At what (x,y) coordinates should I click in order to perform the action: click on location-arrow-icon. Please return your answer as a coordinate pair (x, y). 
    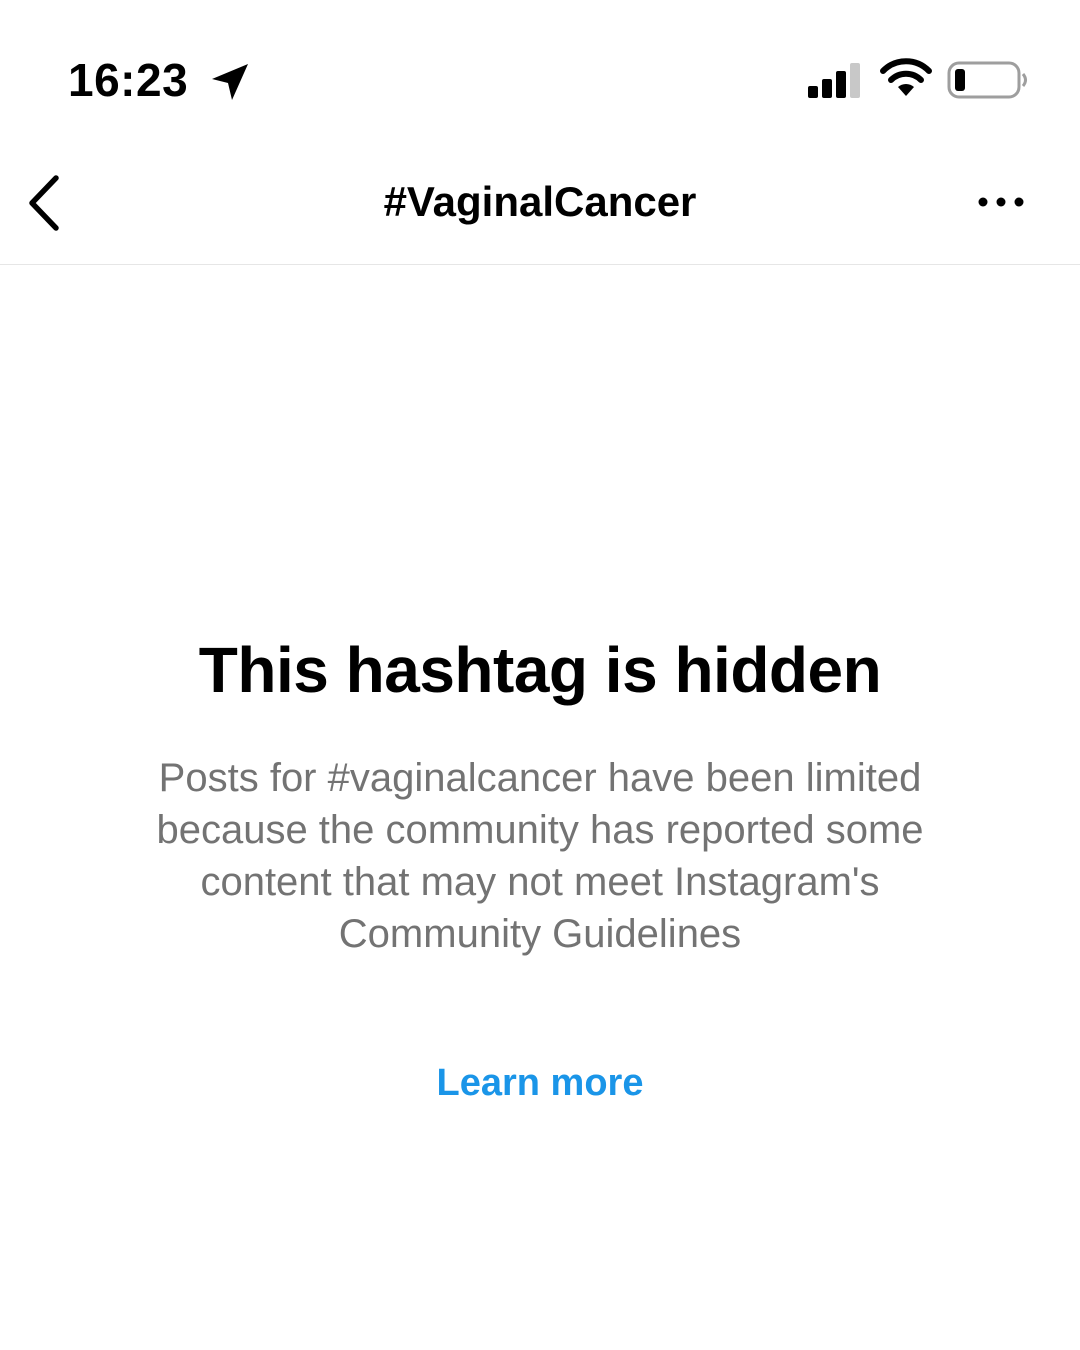
    Looking at the image, I should click on (230, 82).